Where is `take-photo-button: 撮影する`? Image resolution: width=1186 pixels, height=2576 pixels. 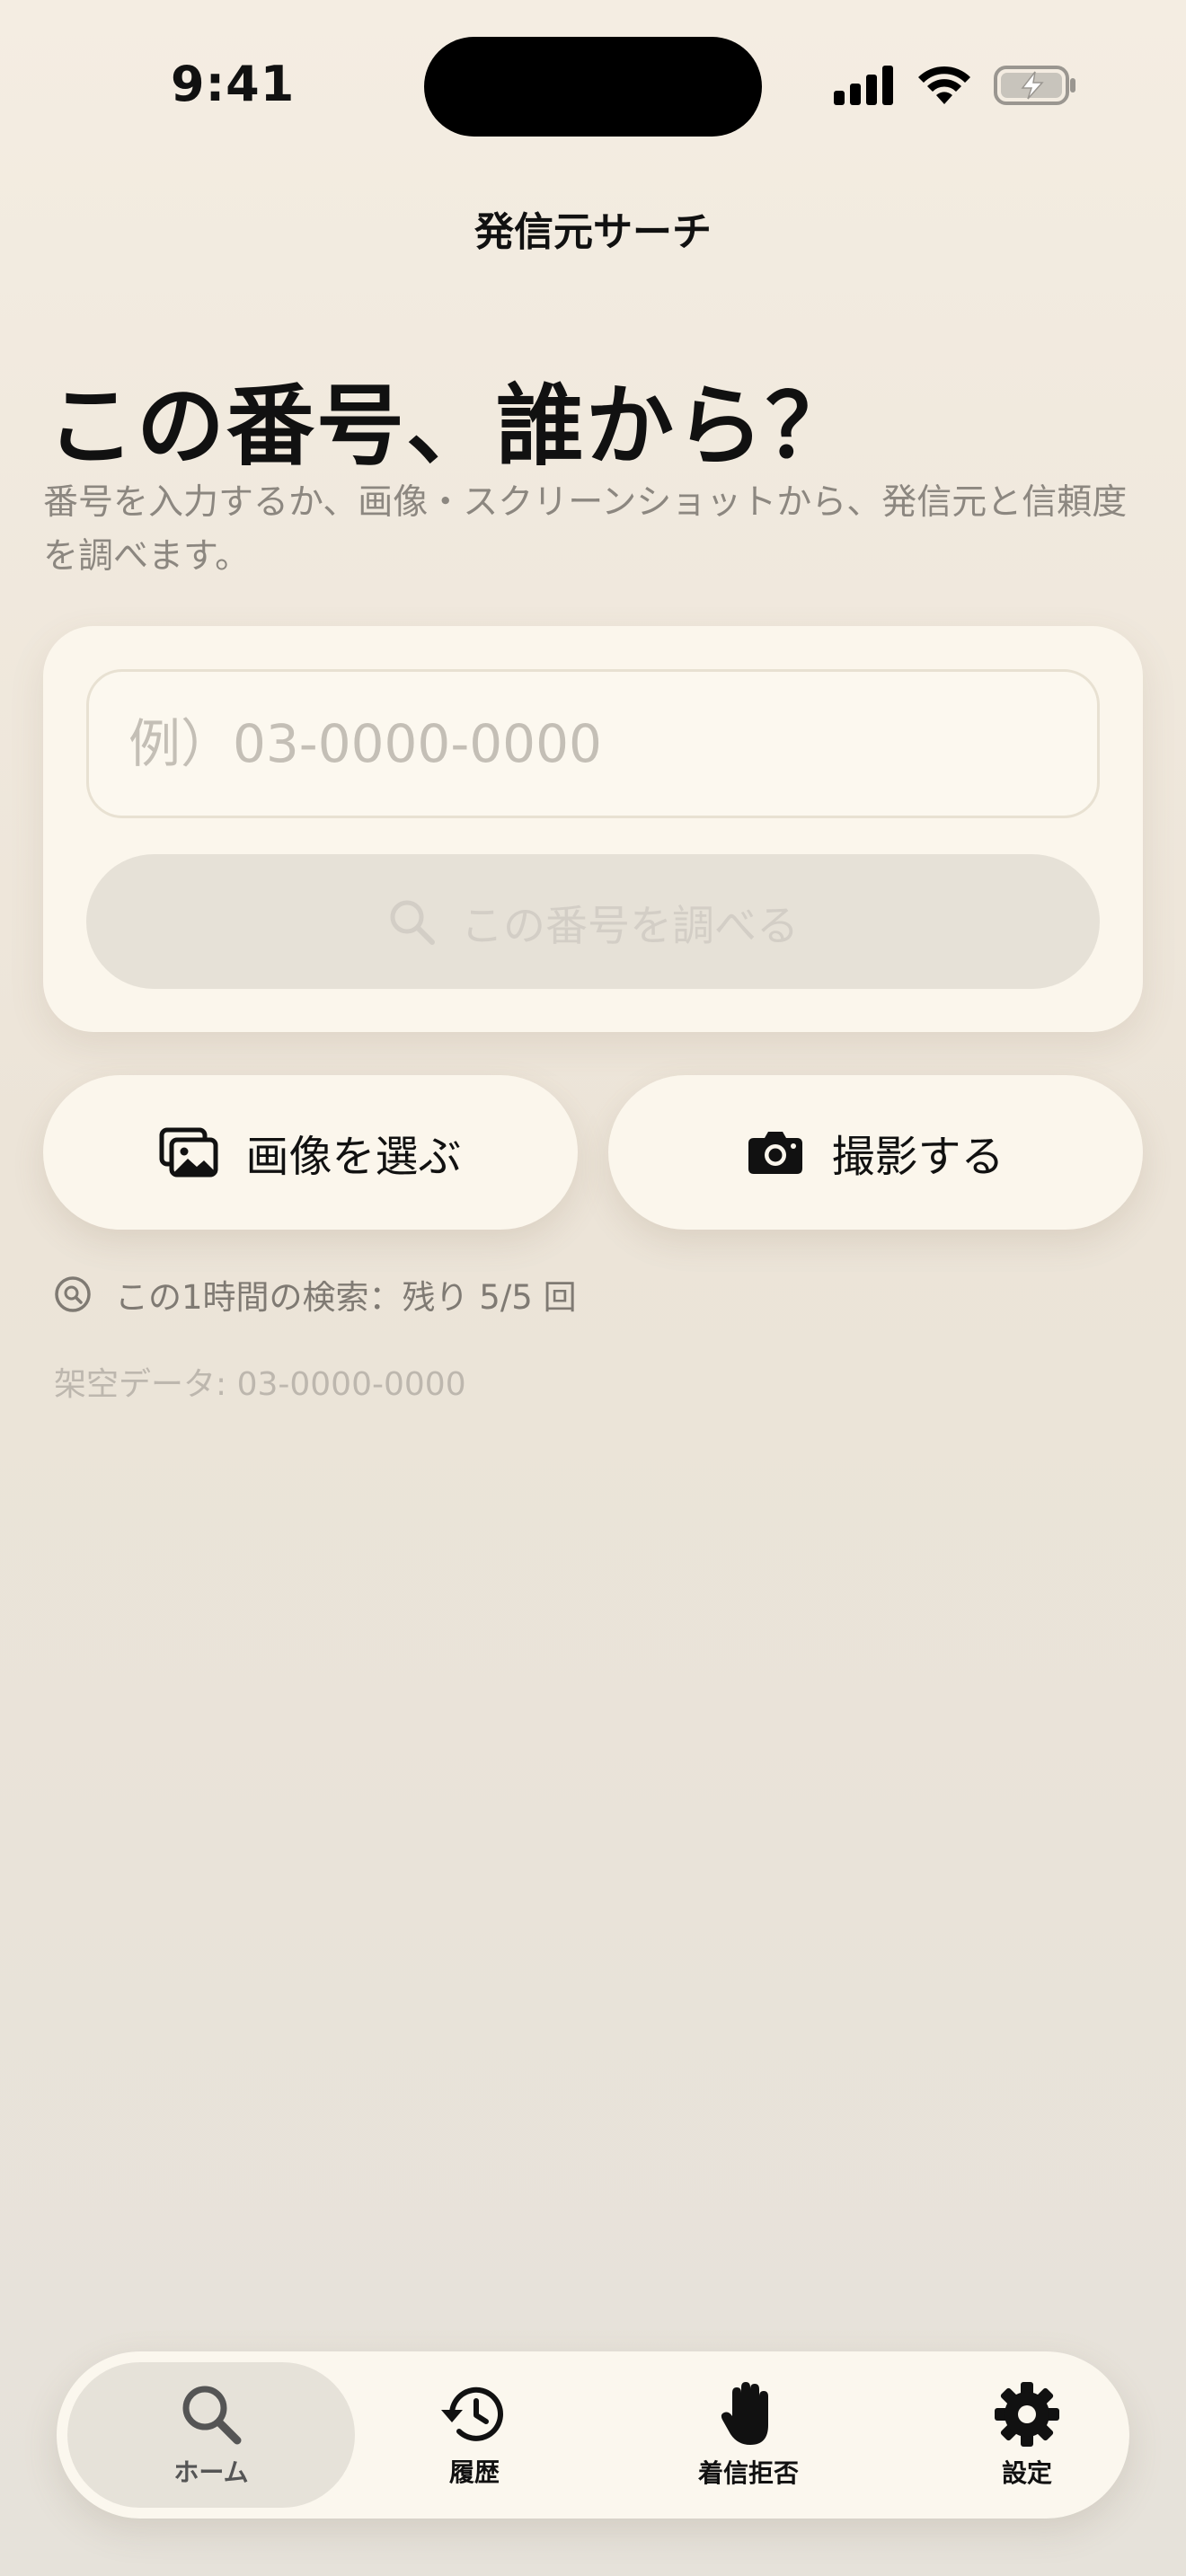
take-photo-button: 撮影する is located at coordinates (875, 1152).